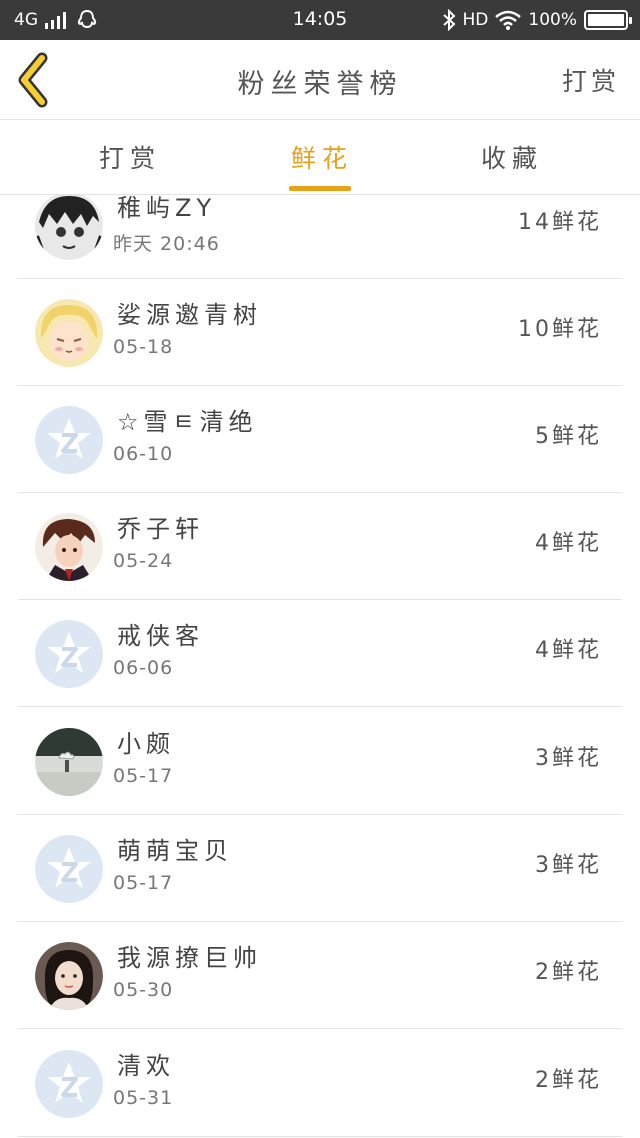 The image size is (640, 1138). Describe the element at coordinates (175, 851) in the screenshot. I see `user-name: 萌萌宝贝` at that location.